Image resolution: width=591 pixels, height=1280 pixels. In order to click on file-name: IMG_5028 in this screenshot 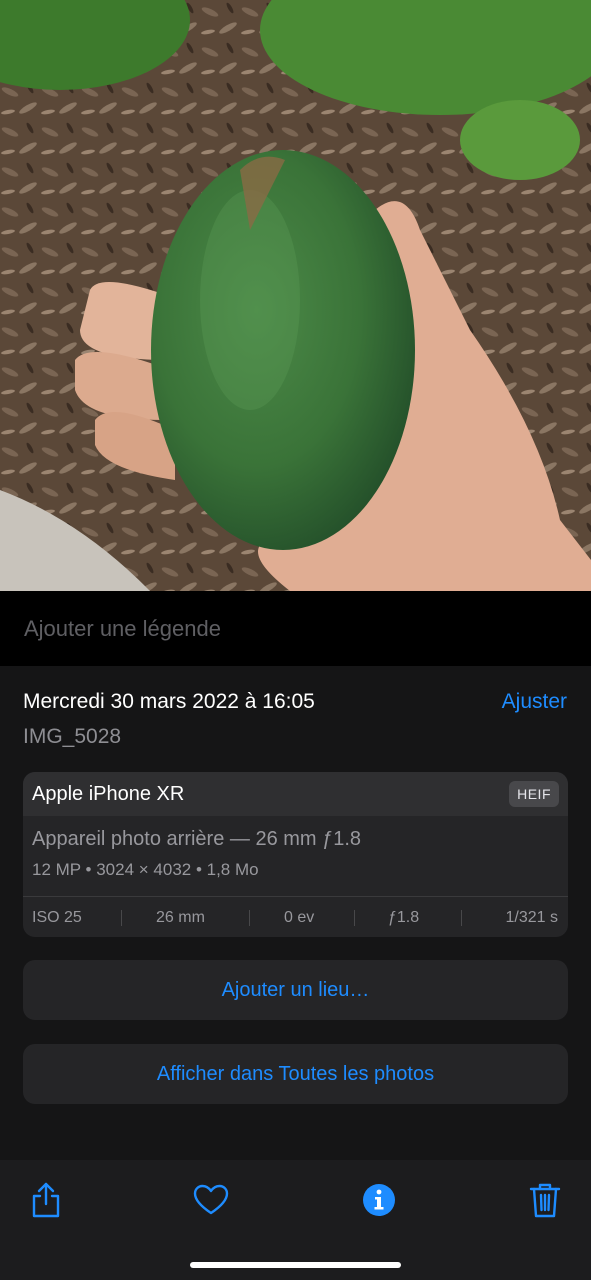, I will do `click(72, 736)`.